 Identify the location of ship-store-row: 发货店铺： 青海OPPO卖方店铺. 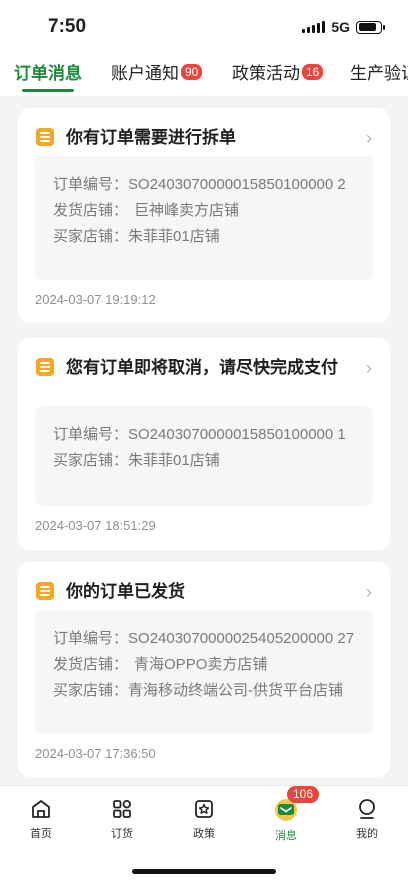
(160, 664).